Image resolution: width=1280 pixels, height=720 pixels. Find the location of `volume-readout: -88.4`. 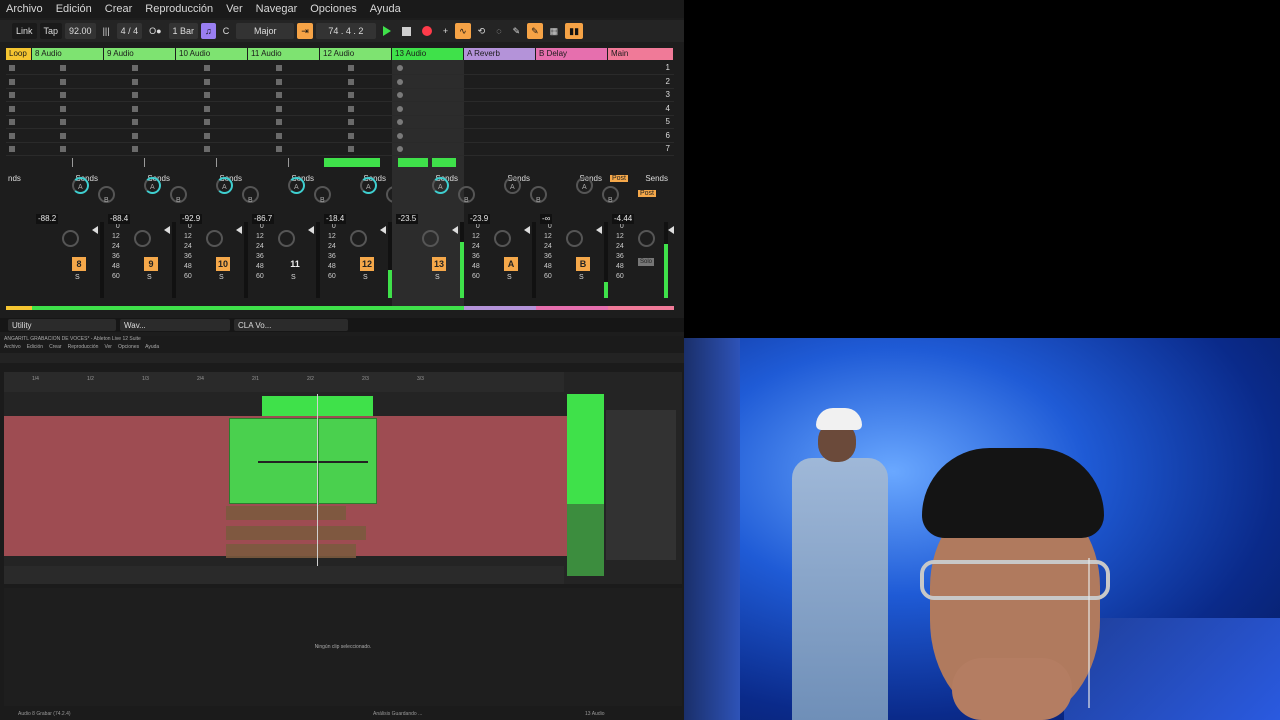

volume-readout: -88.4 is located at coordinates (119, 219).